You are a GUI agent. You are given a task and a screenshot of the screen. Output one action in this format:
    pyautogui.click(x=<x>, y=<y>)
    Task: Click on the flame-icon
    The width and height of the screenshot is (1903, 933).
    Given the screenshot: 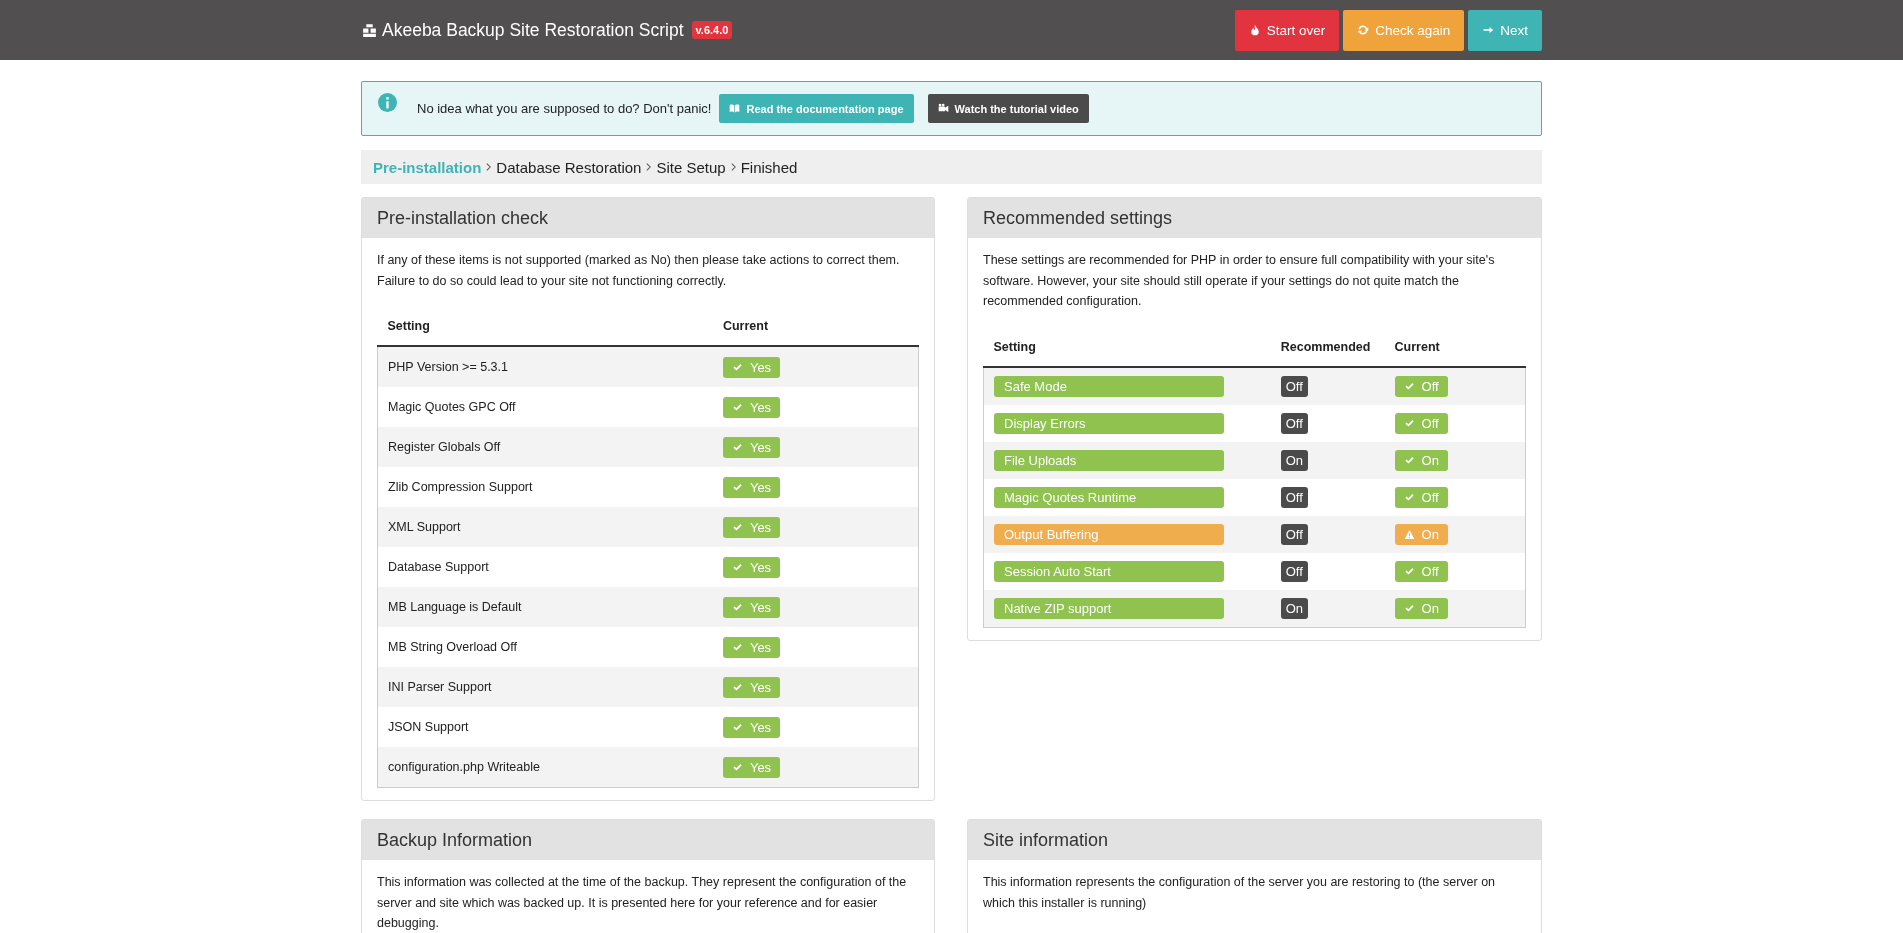 What is the action you would take?
    pyautogui.click(x=1254, y=30)
    